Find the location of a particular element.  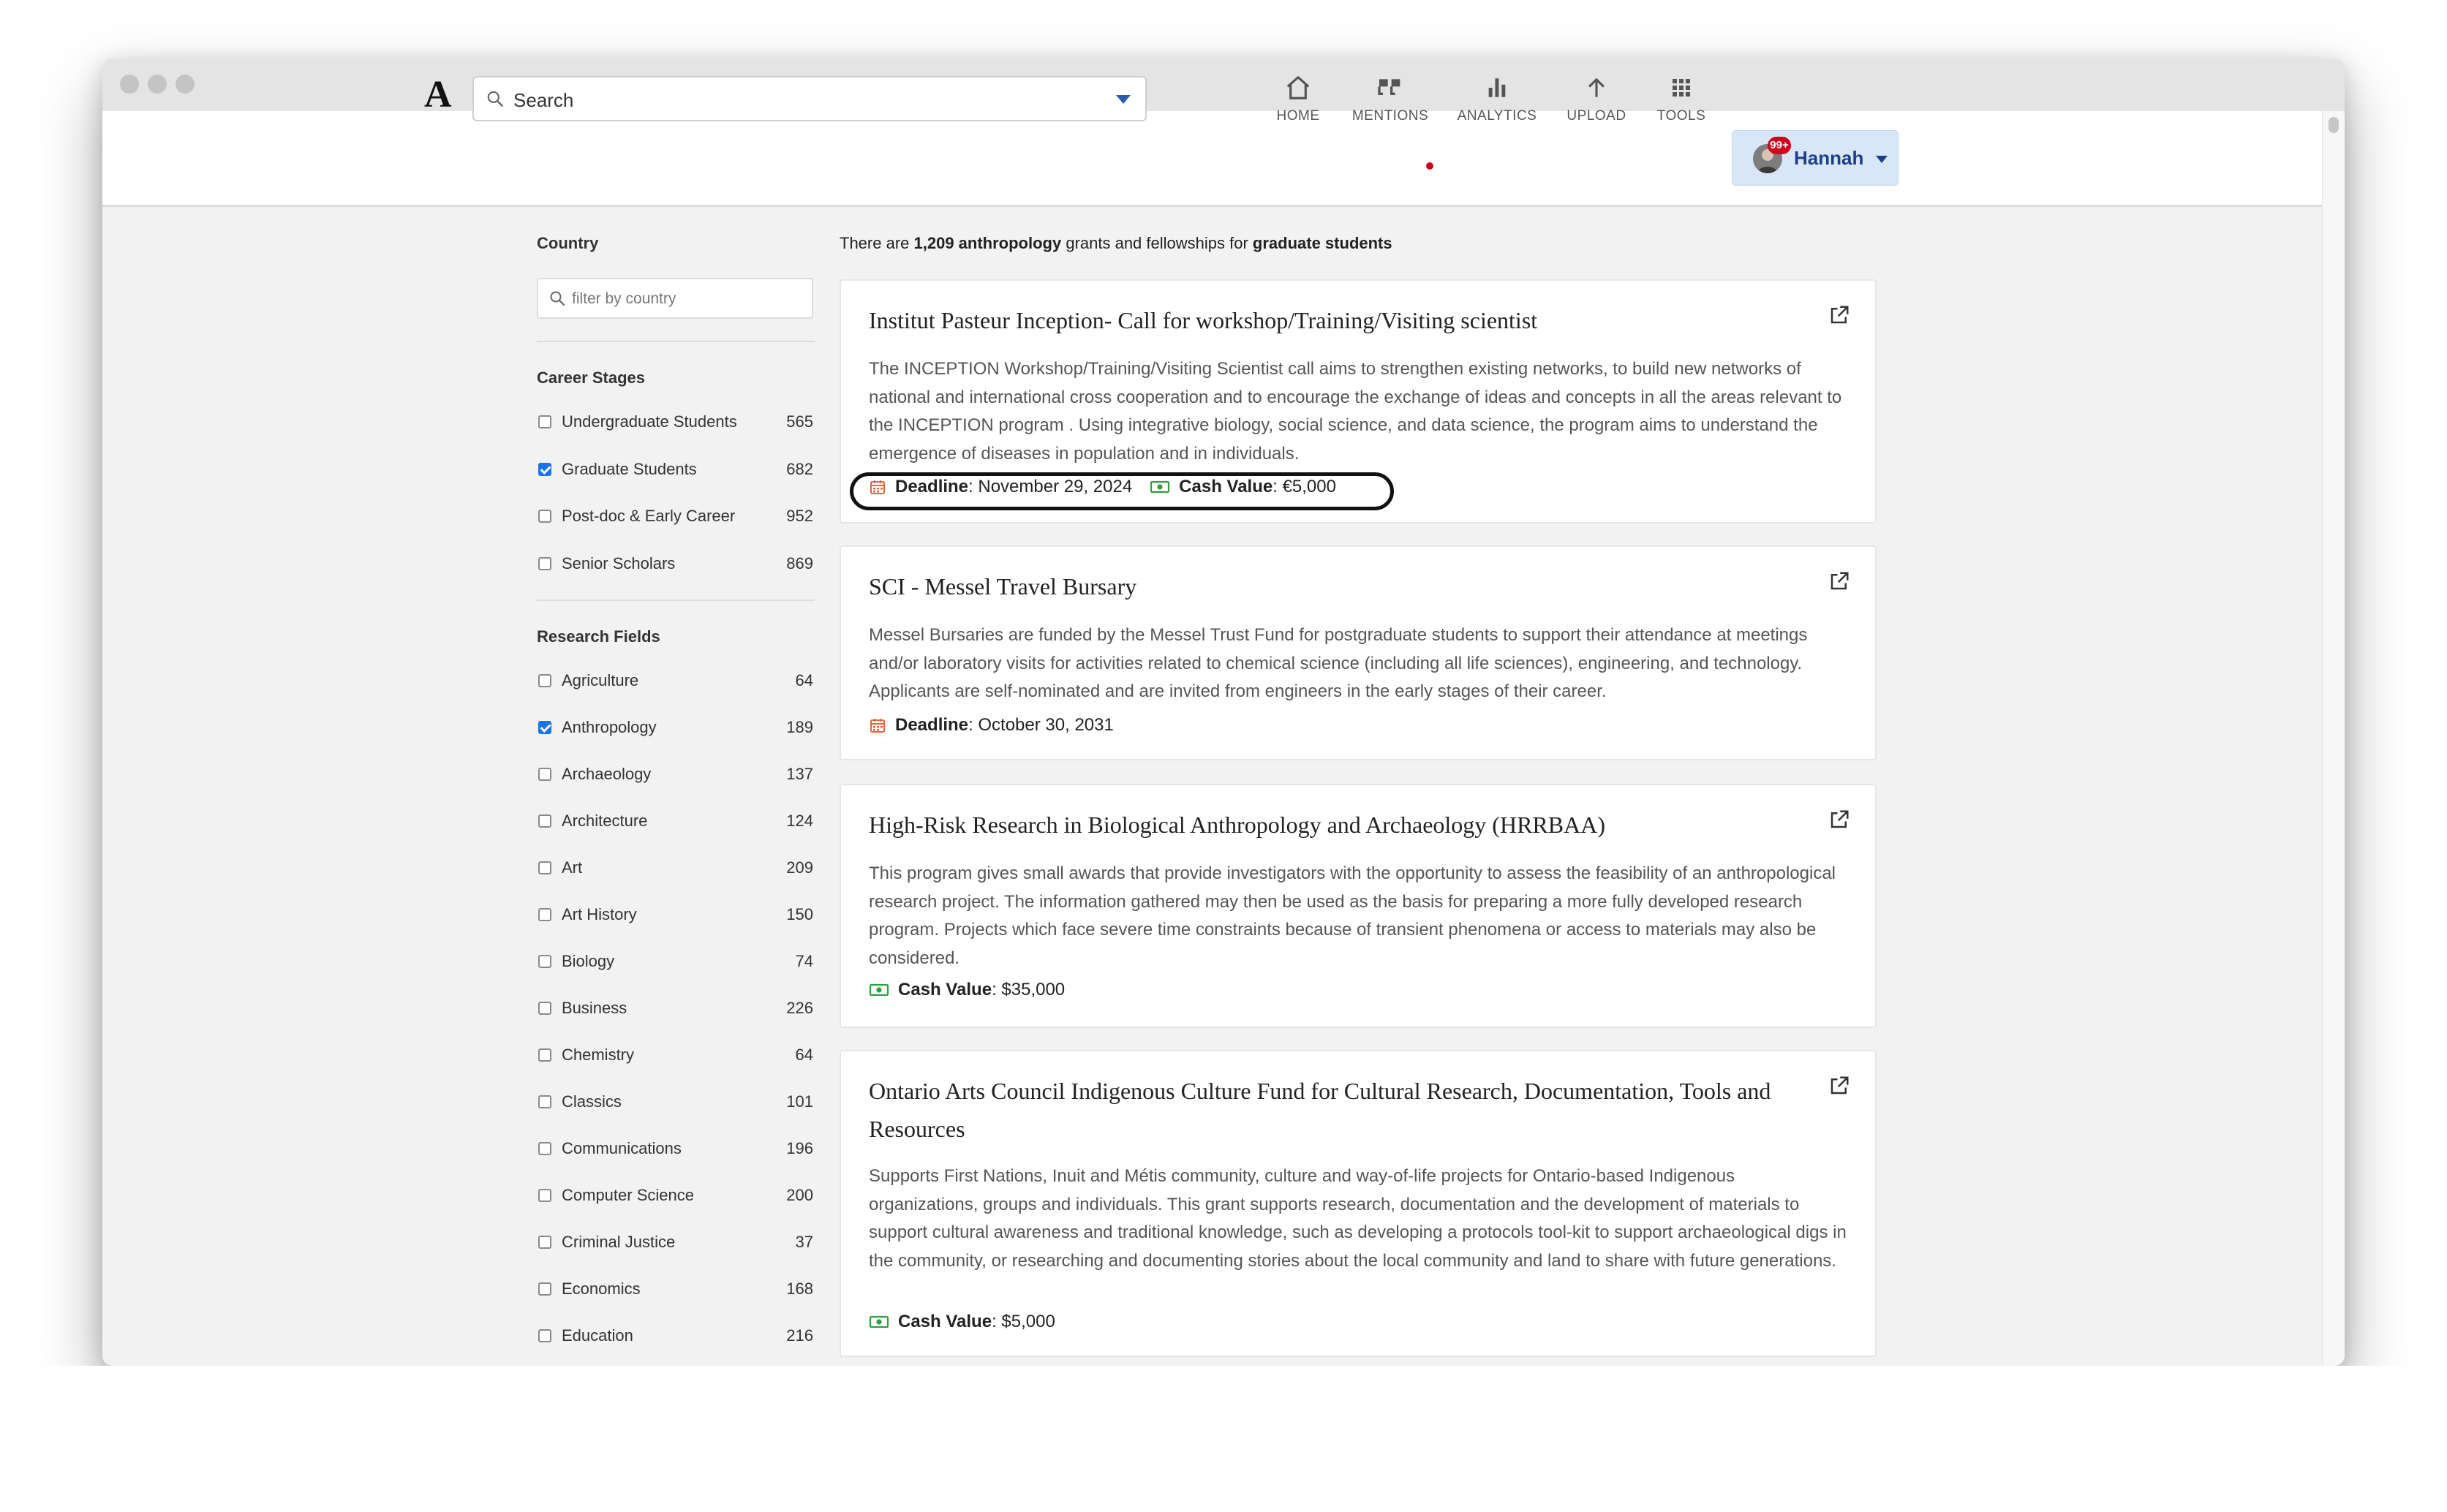

research-field-option: Communications 196 is located at coordinates (675, 1149).